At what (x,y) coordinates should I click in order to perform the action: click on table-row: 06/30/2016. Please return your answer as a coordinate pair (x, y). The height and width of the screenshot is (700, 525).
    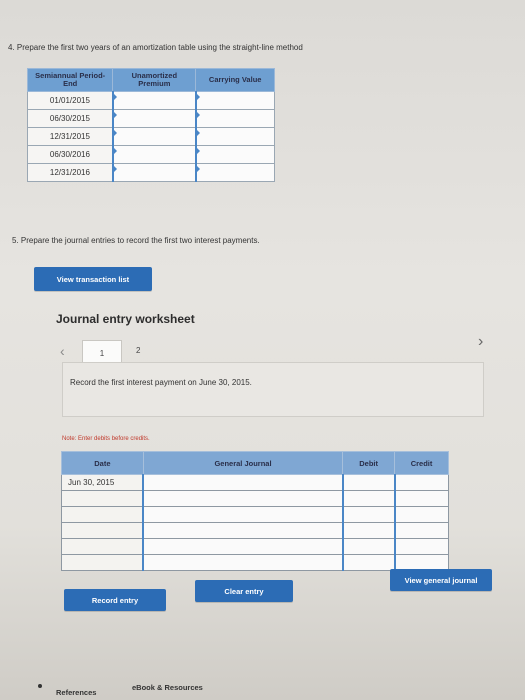
    Looking at the image, I should click on (150, 154).